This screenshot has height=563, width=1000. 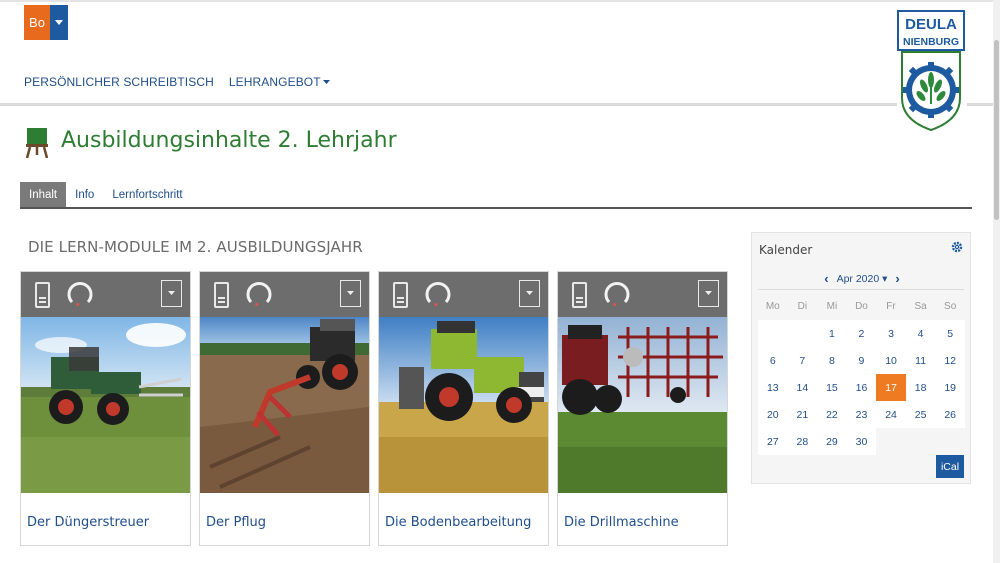 What do you see at coordinates (621, 522) in the screenshot?
I see `module-title: Die Drillmaschine` at bounding box center [621, 522].